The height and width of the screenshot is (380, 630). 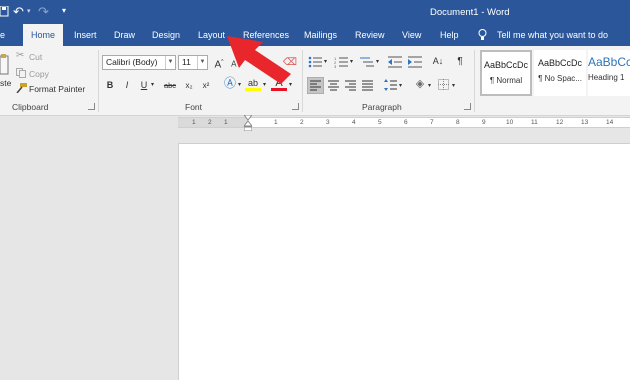 I want to click on tab-mailings: Mailings, so click(x=320, y=35).